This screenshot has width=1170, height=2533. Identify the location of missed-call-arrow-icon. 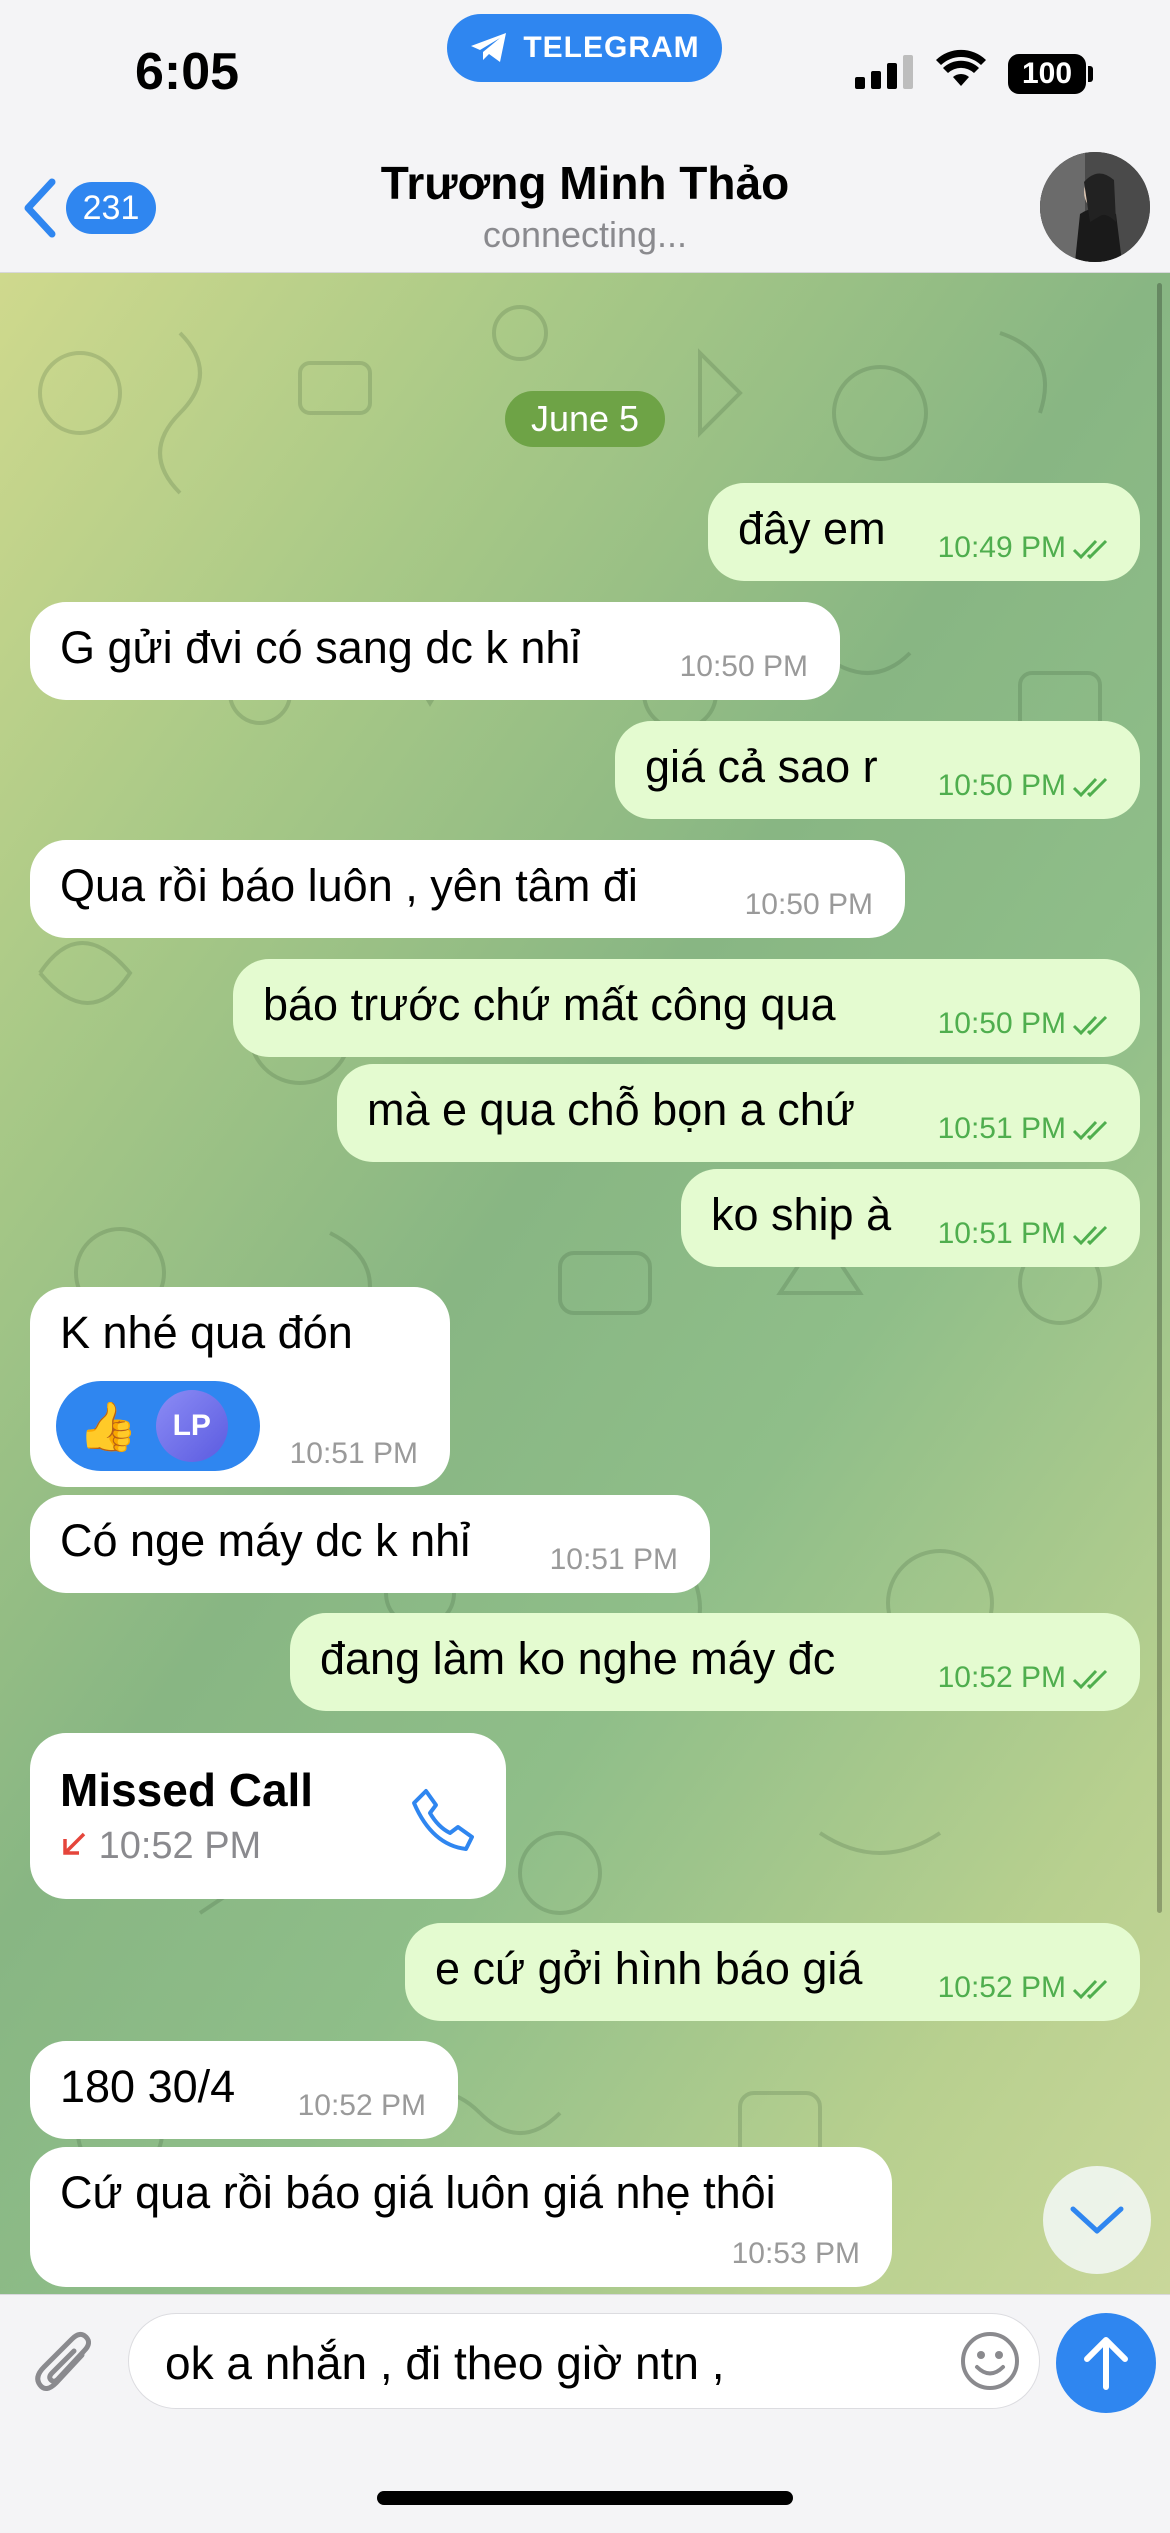
(74, 1843).